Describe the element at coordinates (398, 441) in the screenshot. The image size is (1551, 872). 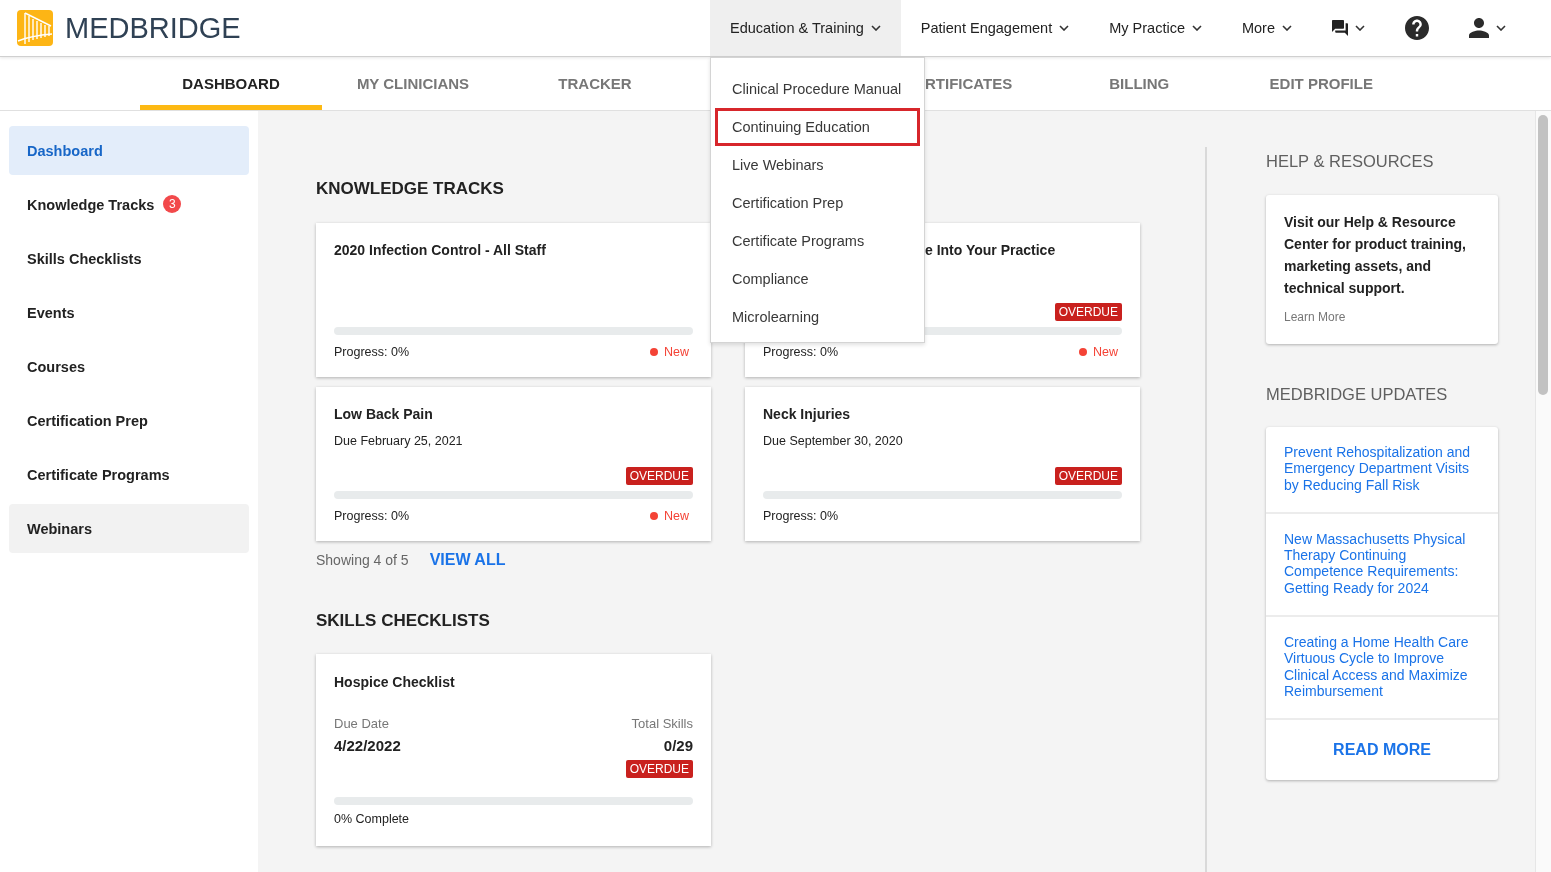
I see `due-date: Due February 25, 2021` at that location.